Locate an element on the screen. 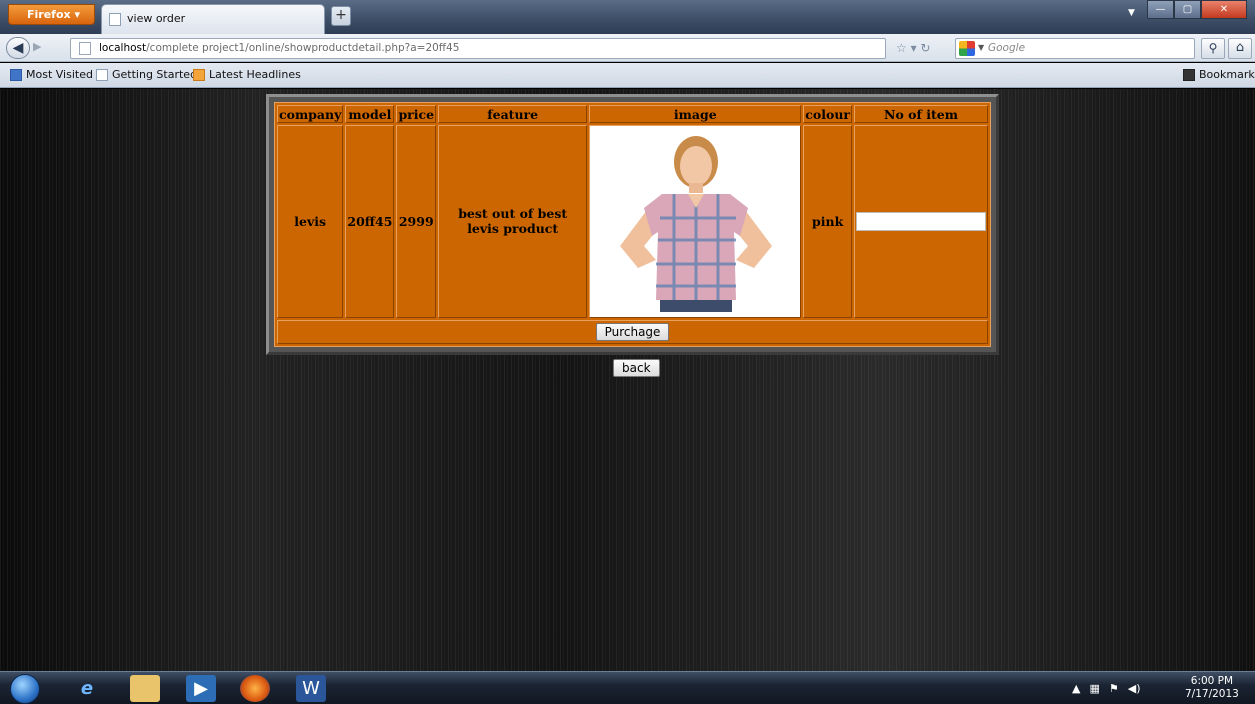 This screenshot has height=704, width=1255. file-explorer-icon is located at coordinates (145, 688).